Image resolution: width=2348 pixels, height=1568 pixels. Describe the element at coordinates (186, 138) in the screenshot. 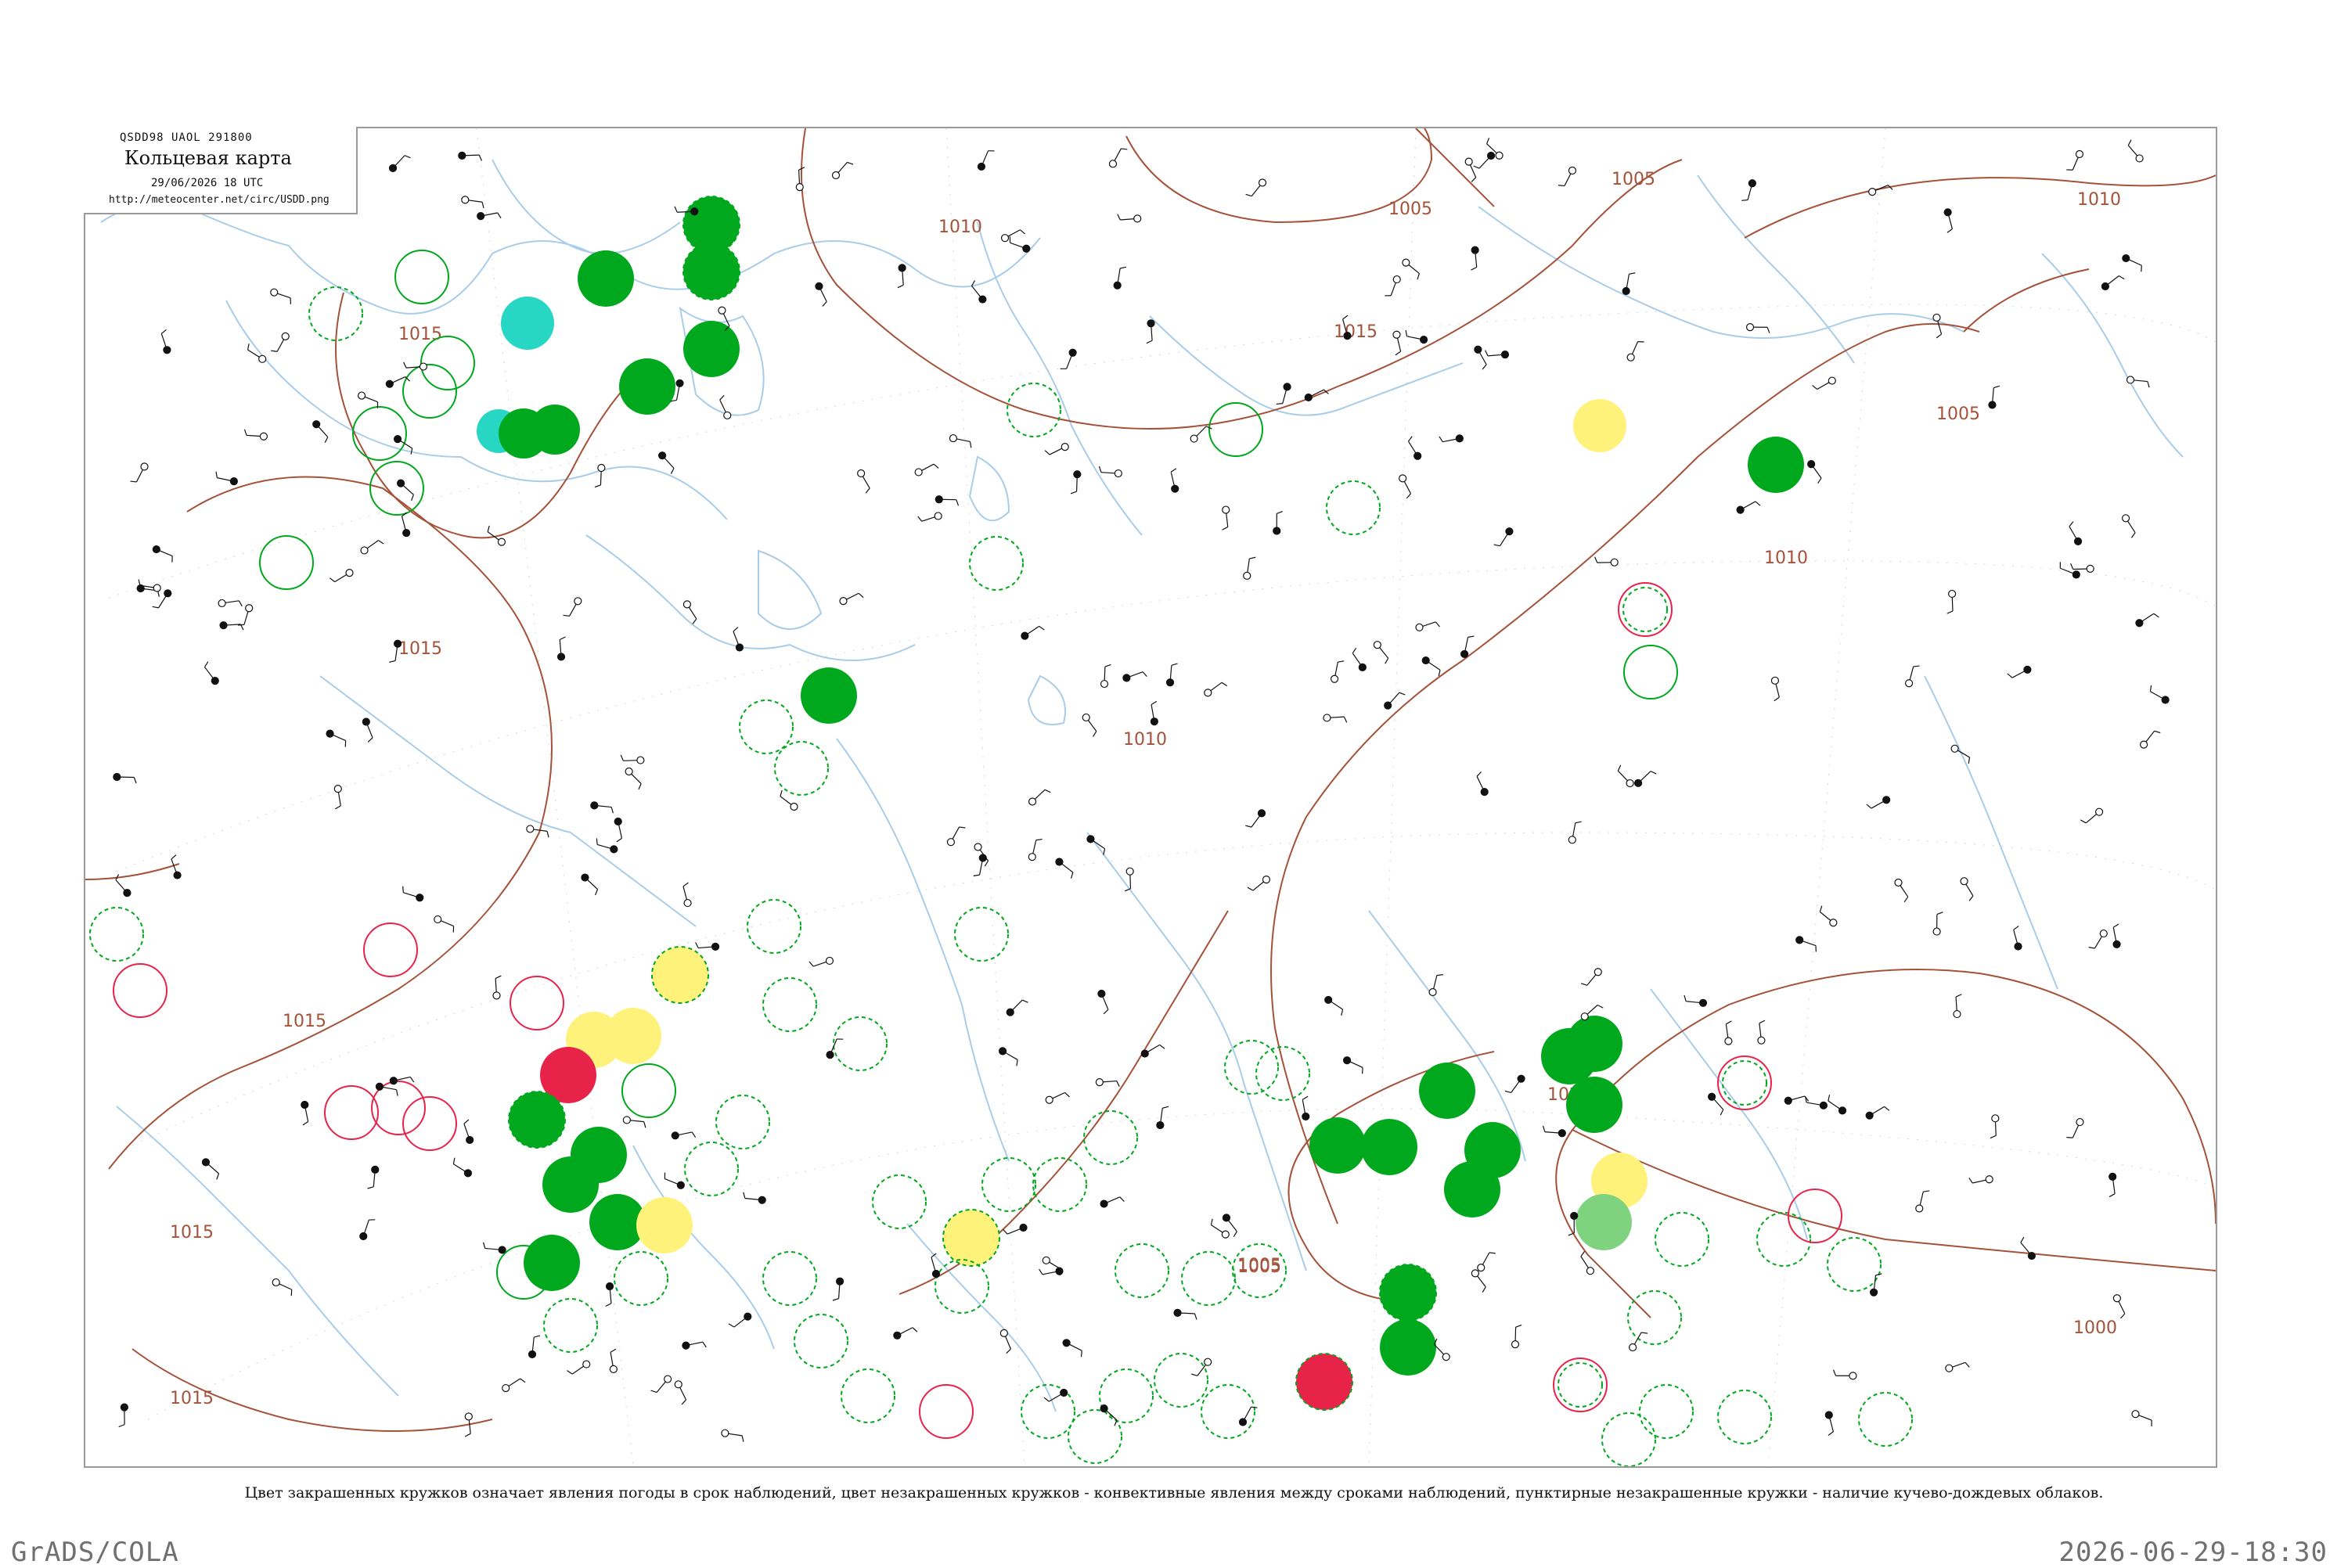

I see `bulletin-code: QSDD98 UAOL 291800` at that location.